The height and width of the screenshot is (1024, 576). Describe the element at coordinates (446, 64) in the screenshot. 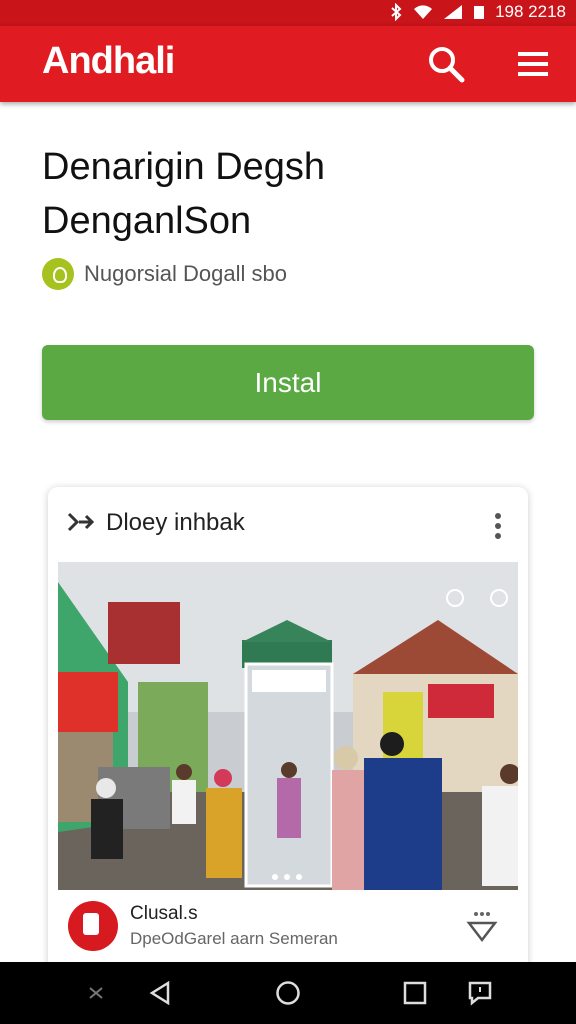

I see `search-icon` at that location.